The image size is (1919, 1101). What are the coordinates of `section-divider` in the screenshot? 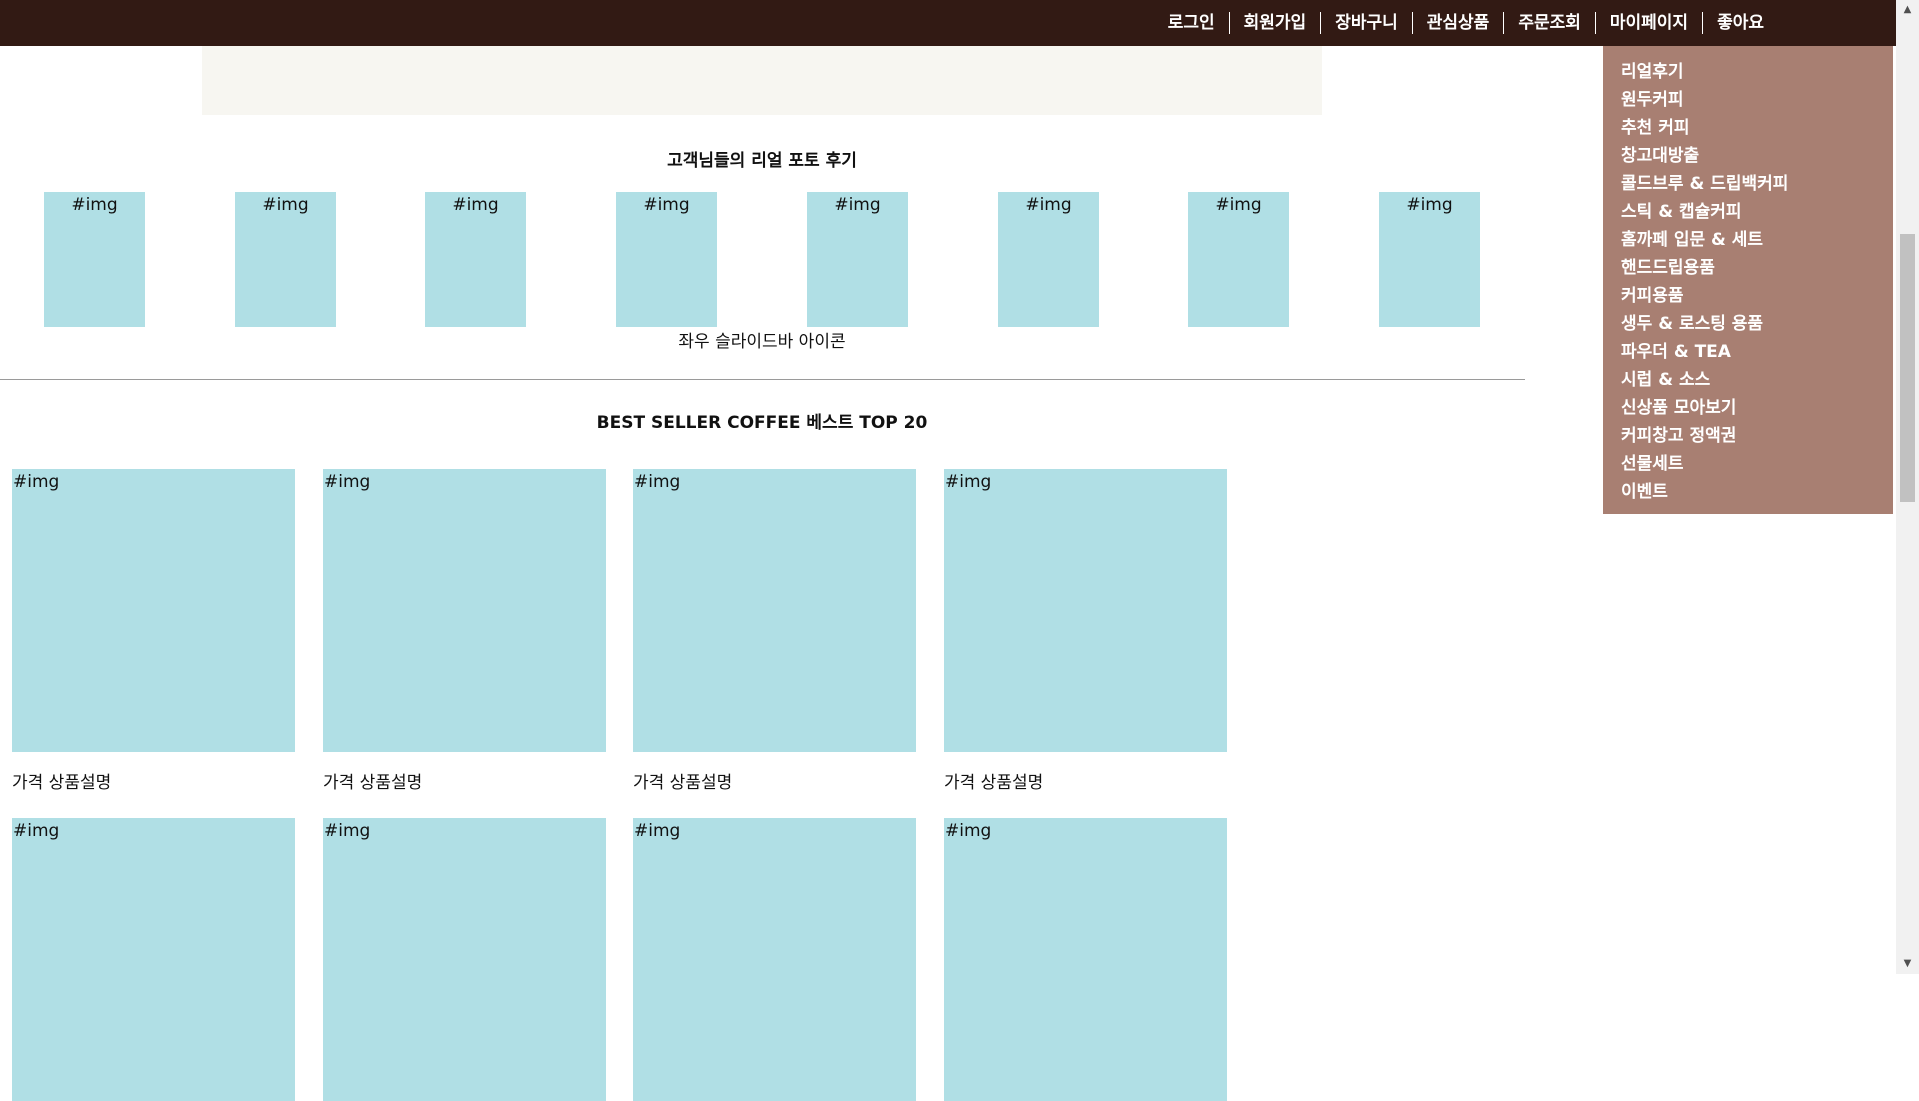 It's located at (762, 379).